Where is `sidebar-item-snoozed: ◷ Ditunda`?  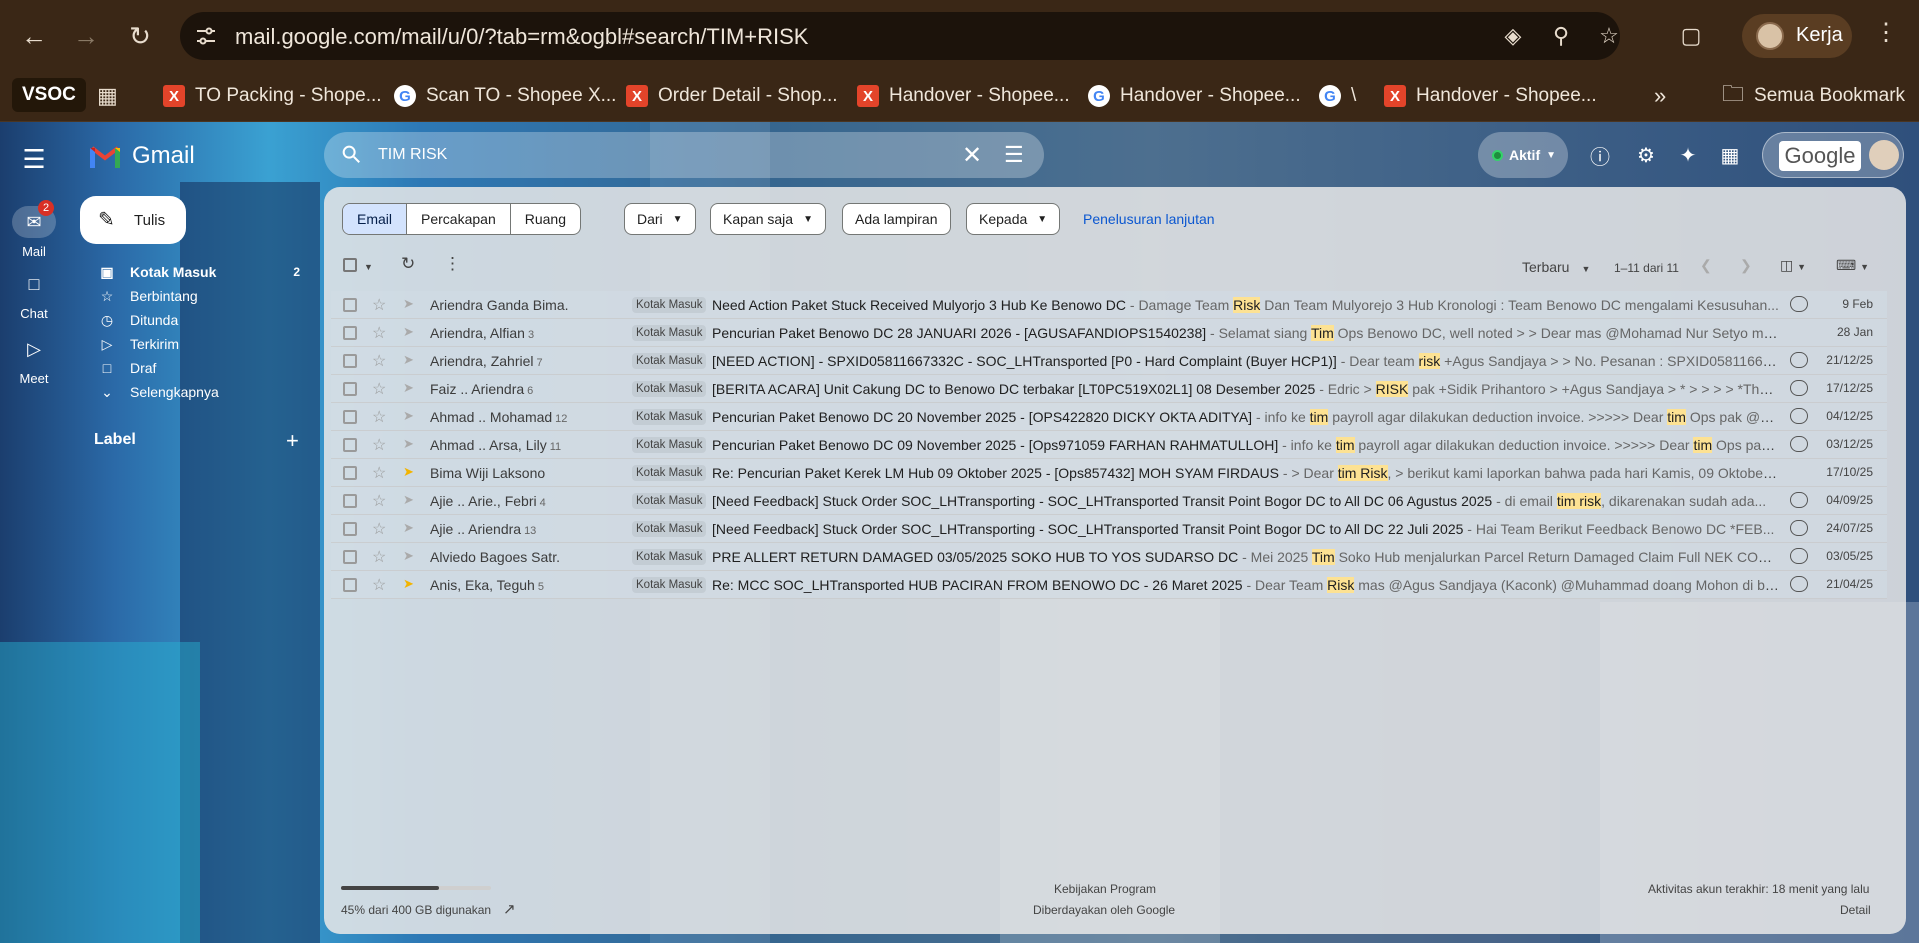
sidebar-item-snoozed: ◷ Ditunda is located at coordinates (196, 320).